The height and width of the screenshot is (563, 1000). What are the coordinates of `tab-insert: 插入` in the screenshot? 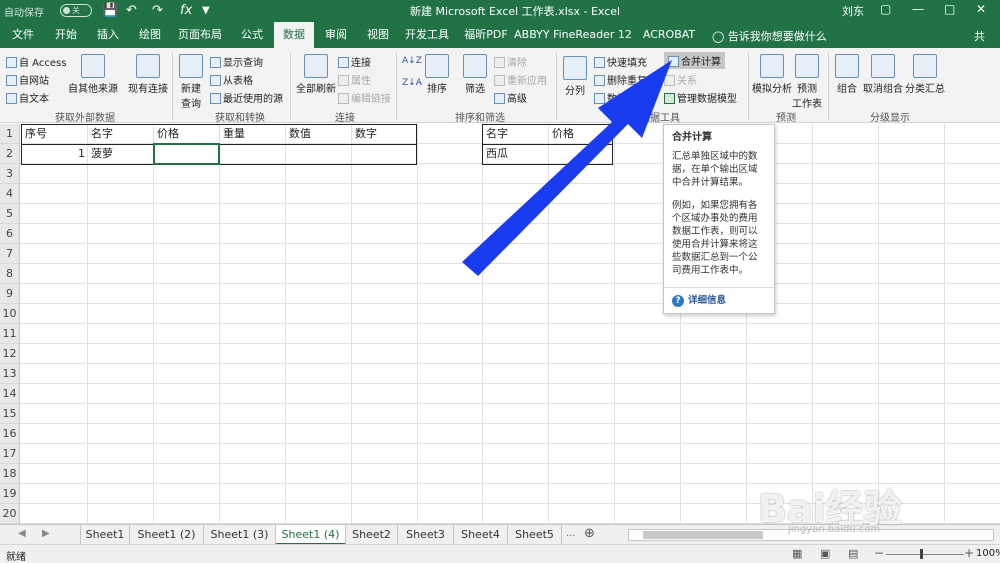 It's located at (108, 35).